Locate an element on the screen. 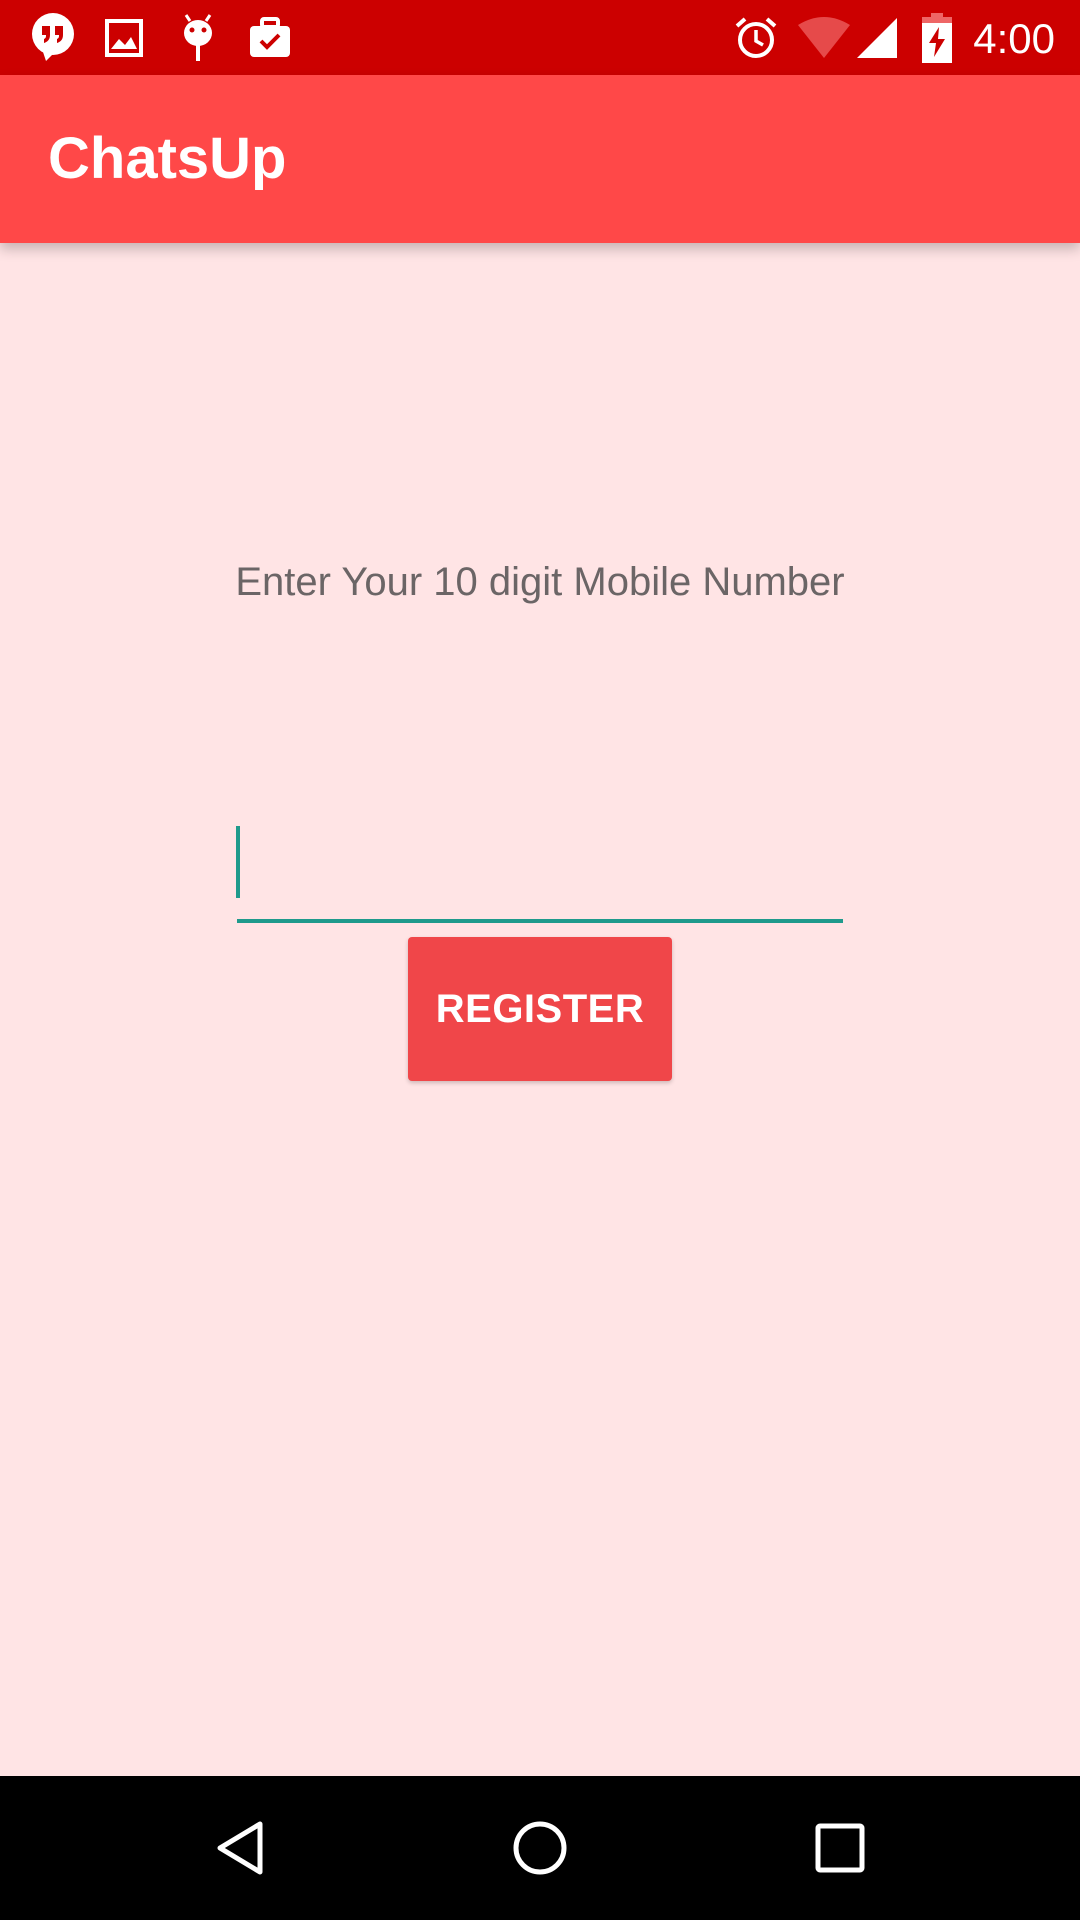  hangouts-icon is located at coordinates (53, 37).